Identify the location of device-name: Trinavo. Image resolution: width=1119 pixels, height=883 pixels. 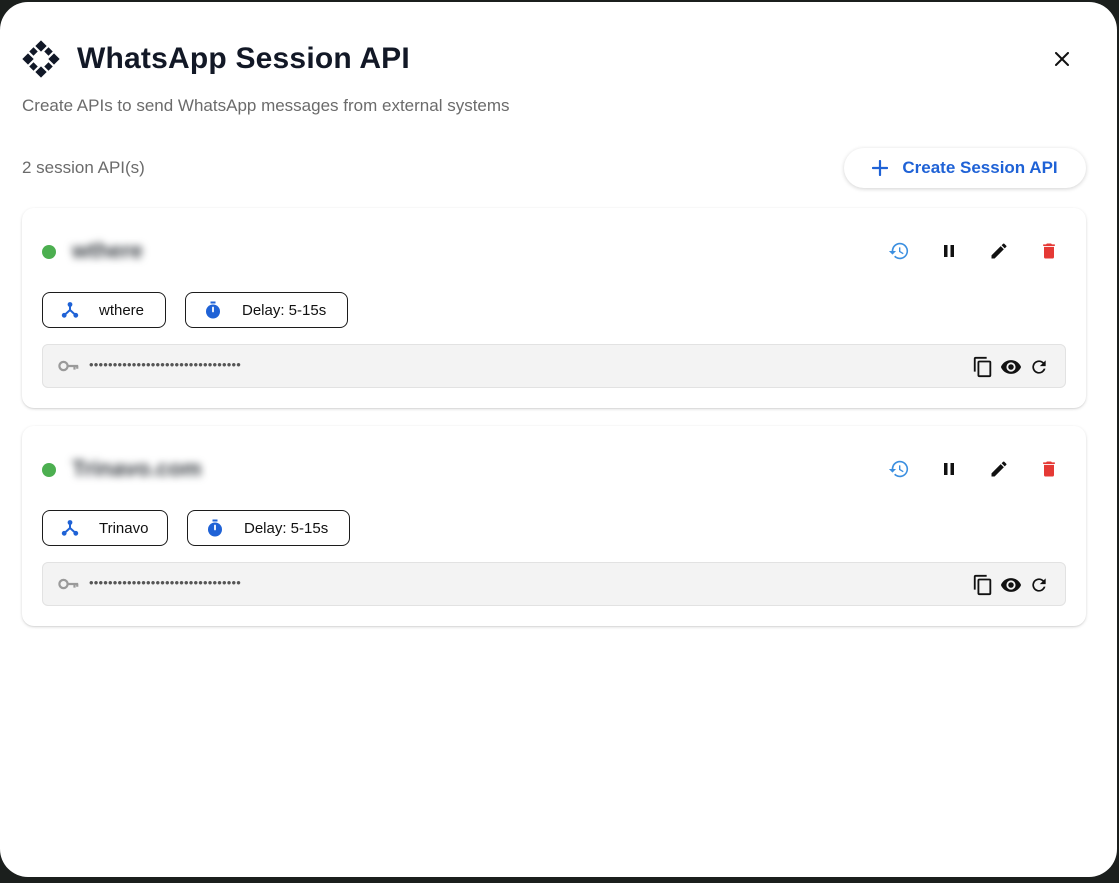
(124, 528).